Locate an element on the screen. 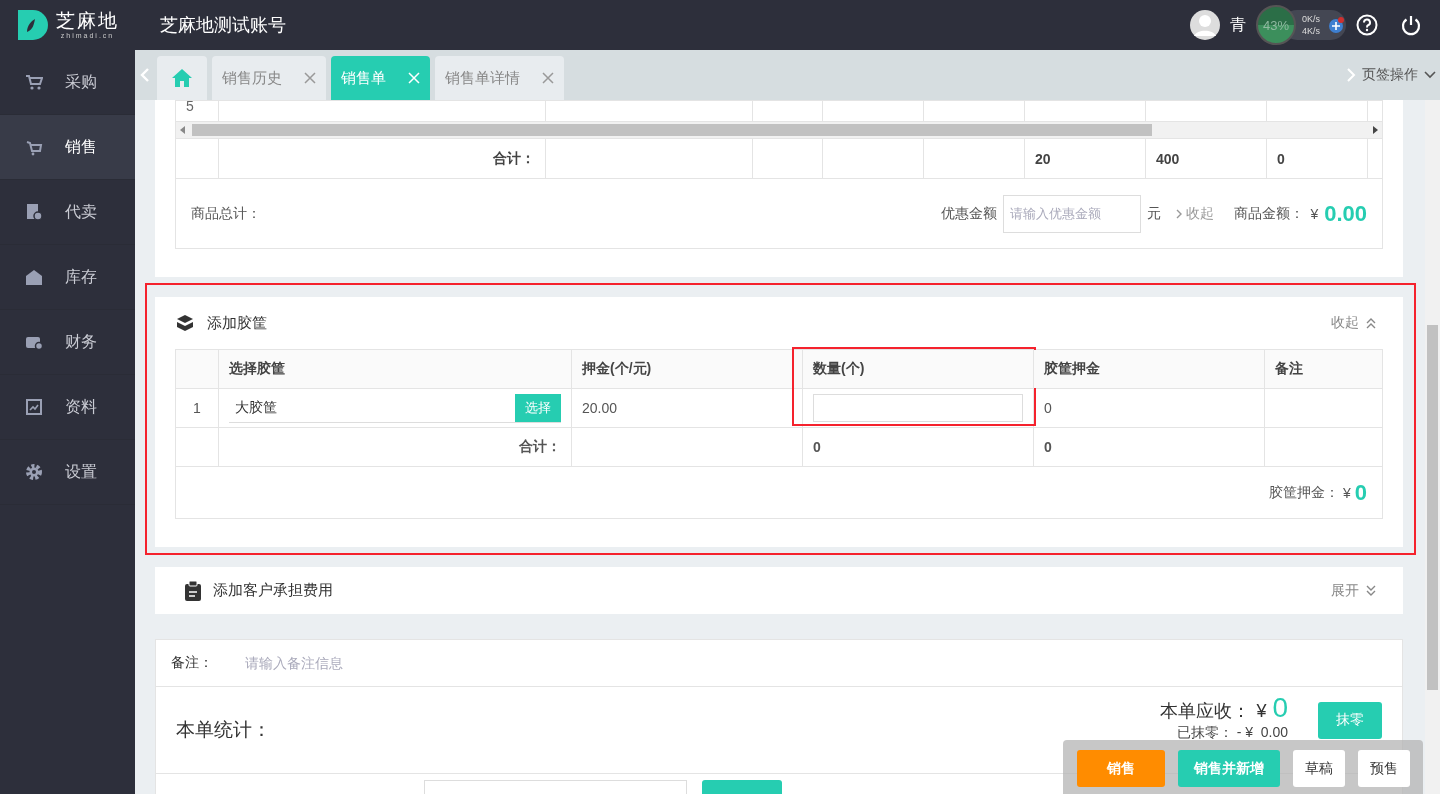 This screenshot has width=1440, height=794. rounded-label: 已抹零： is located at coordinates (1204, 732).